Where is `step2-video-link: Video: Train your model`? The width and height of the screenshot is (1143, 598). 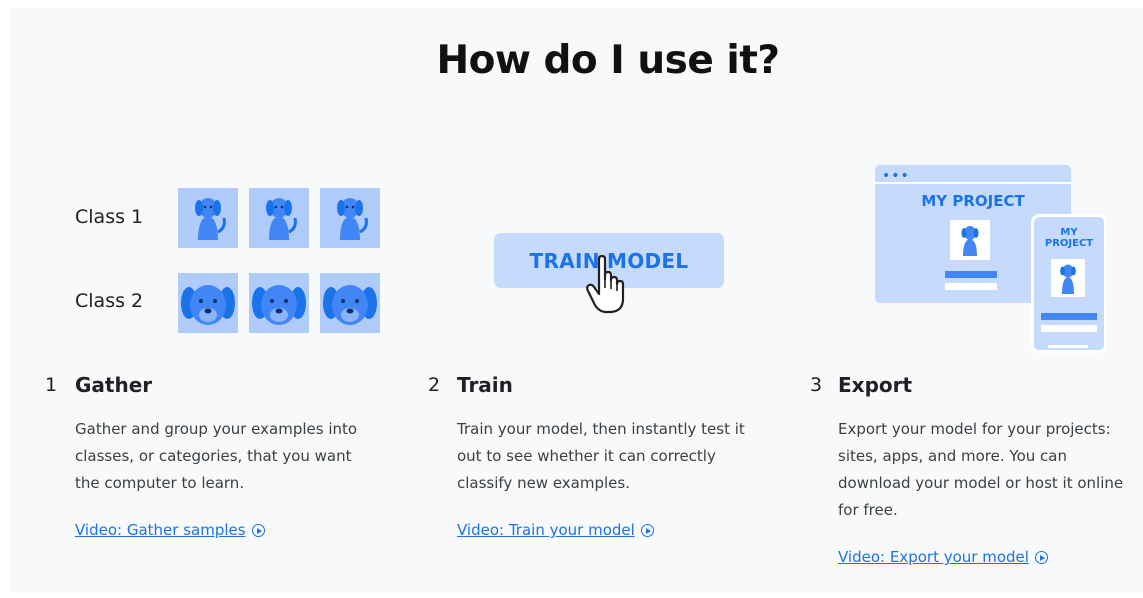 step2-video-link: Video: Train your model is located at coordinates (555, 530).